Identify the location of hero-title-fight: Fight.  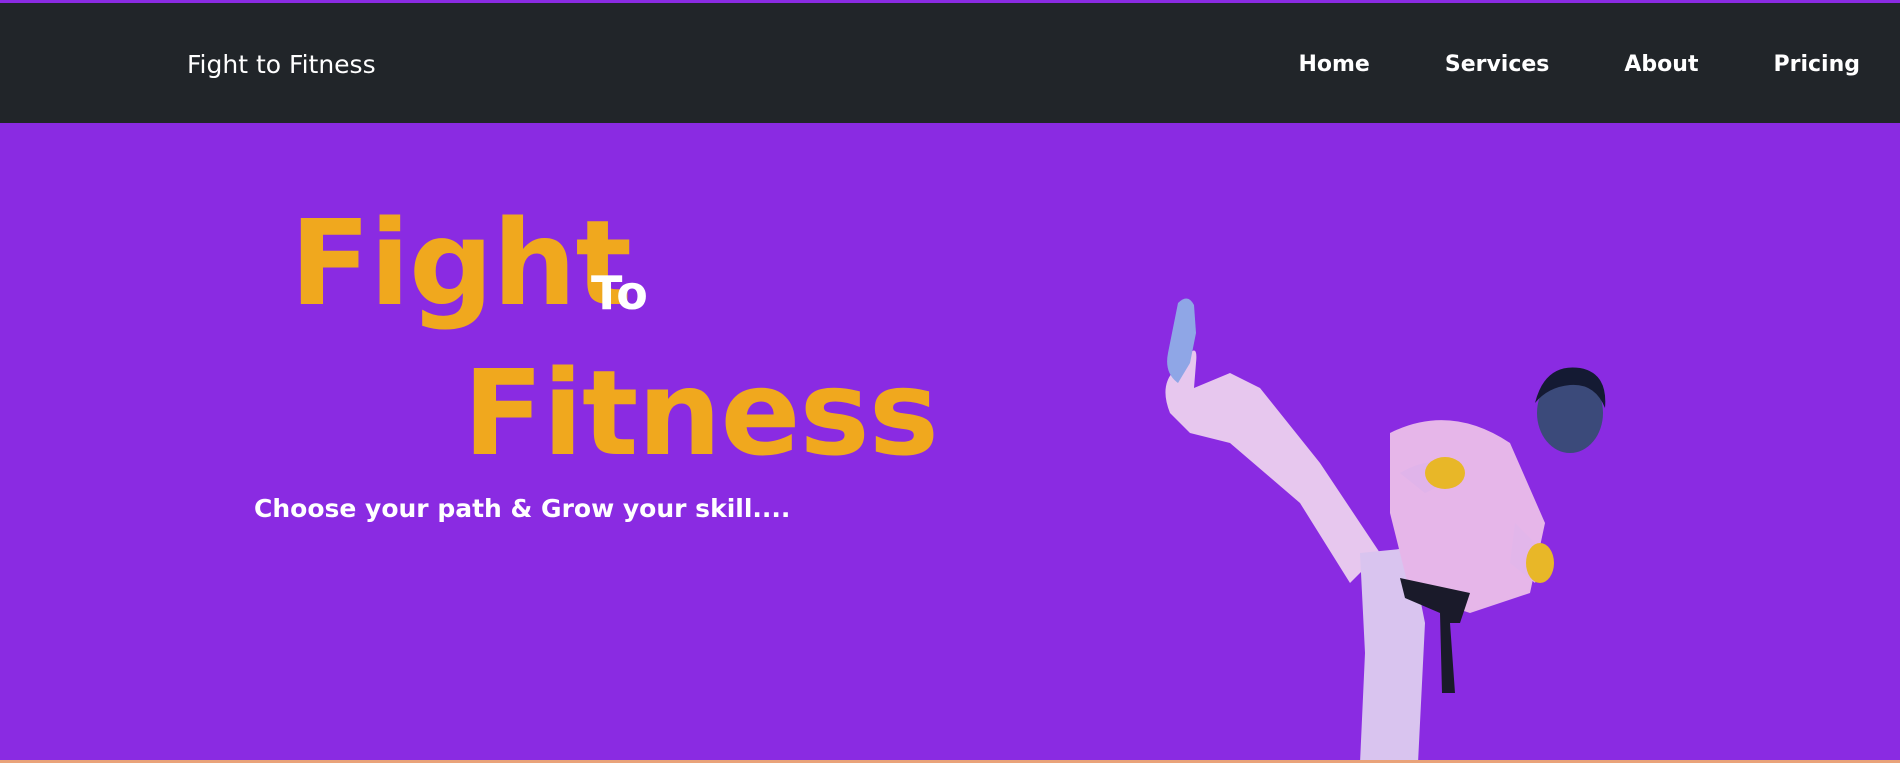
(461, 263).